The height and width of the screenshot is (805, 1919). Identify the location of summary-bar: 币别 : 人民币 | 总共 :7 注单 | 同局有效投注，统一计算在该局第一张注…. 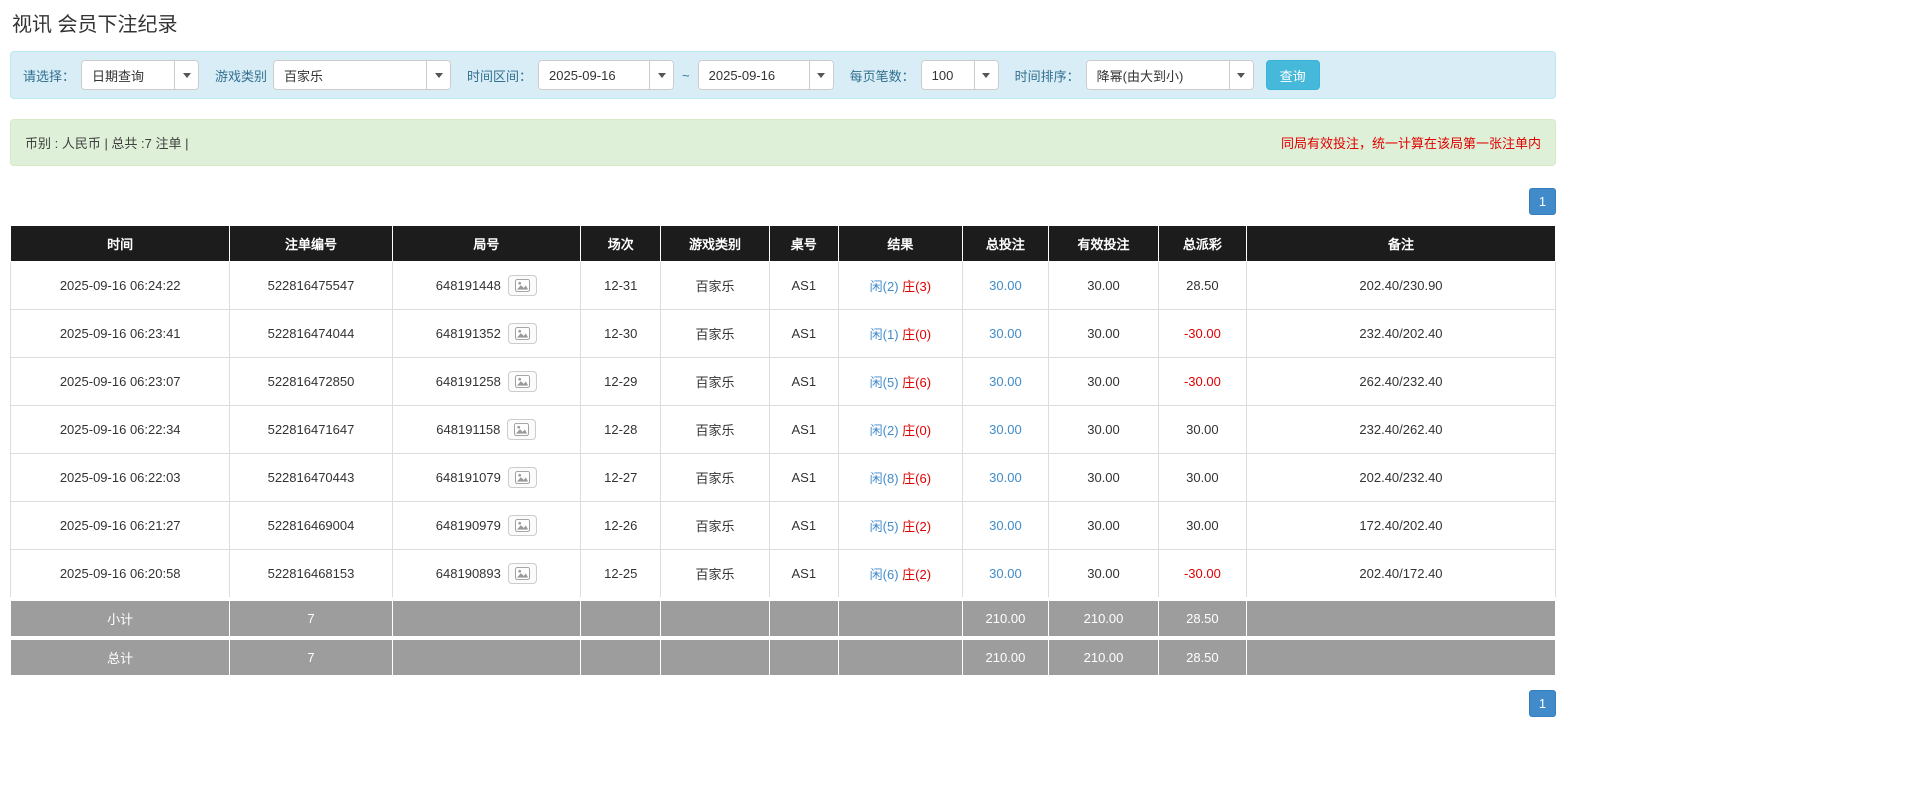
(783, 142).